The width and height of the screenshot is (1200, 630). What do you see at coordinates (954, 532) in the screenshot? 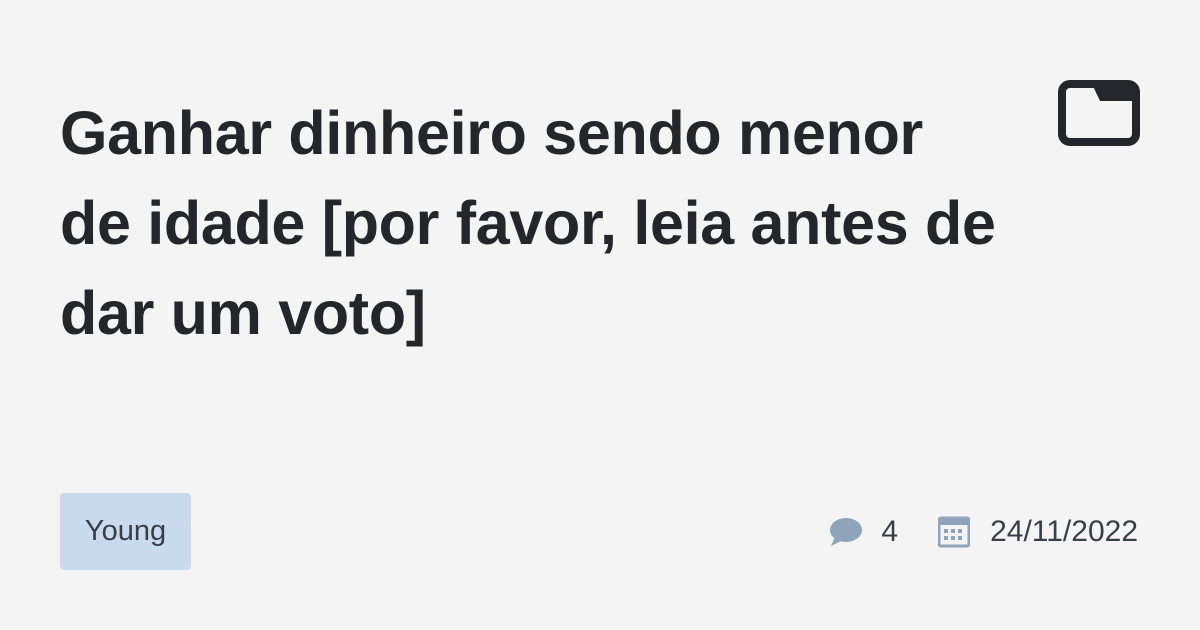
I see `calendar-icon` at bounding box center [954, 532].